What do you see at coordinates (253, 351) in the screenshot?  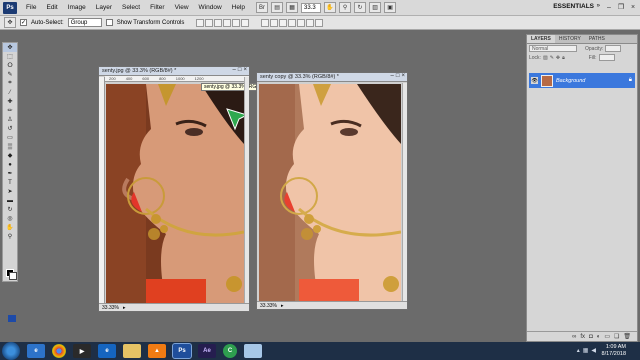 I see `notepad-icon` at bounding box center [253, 351].